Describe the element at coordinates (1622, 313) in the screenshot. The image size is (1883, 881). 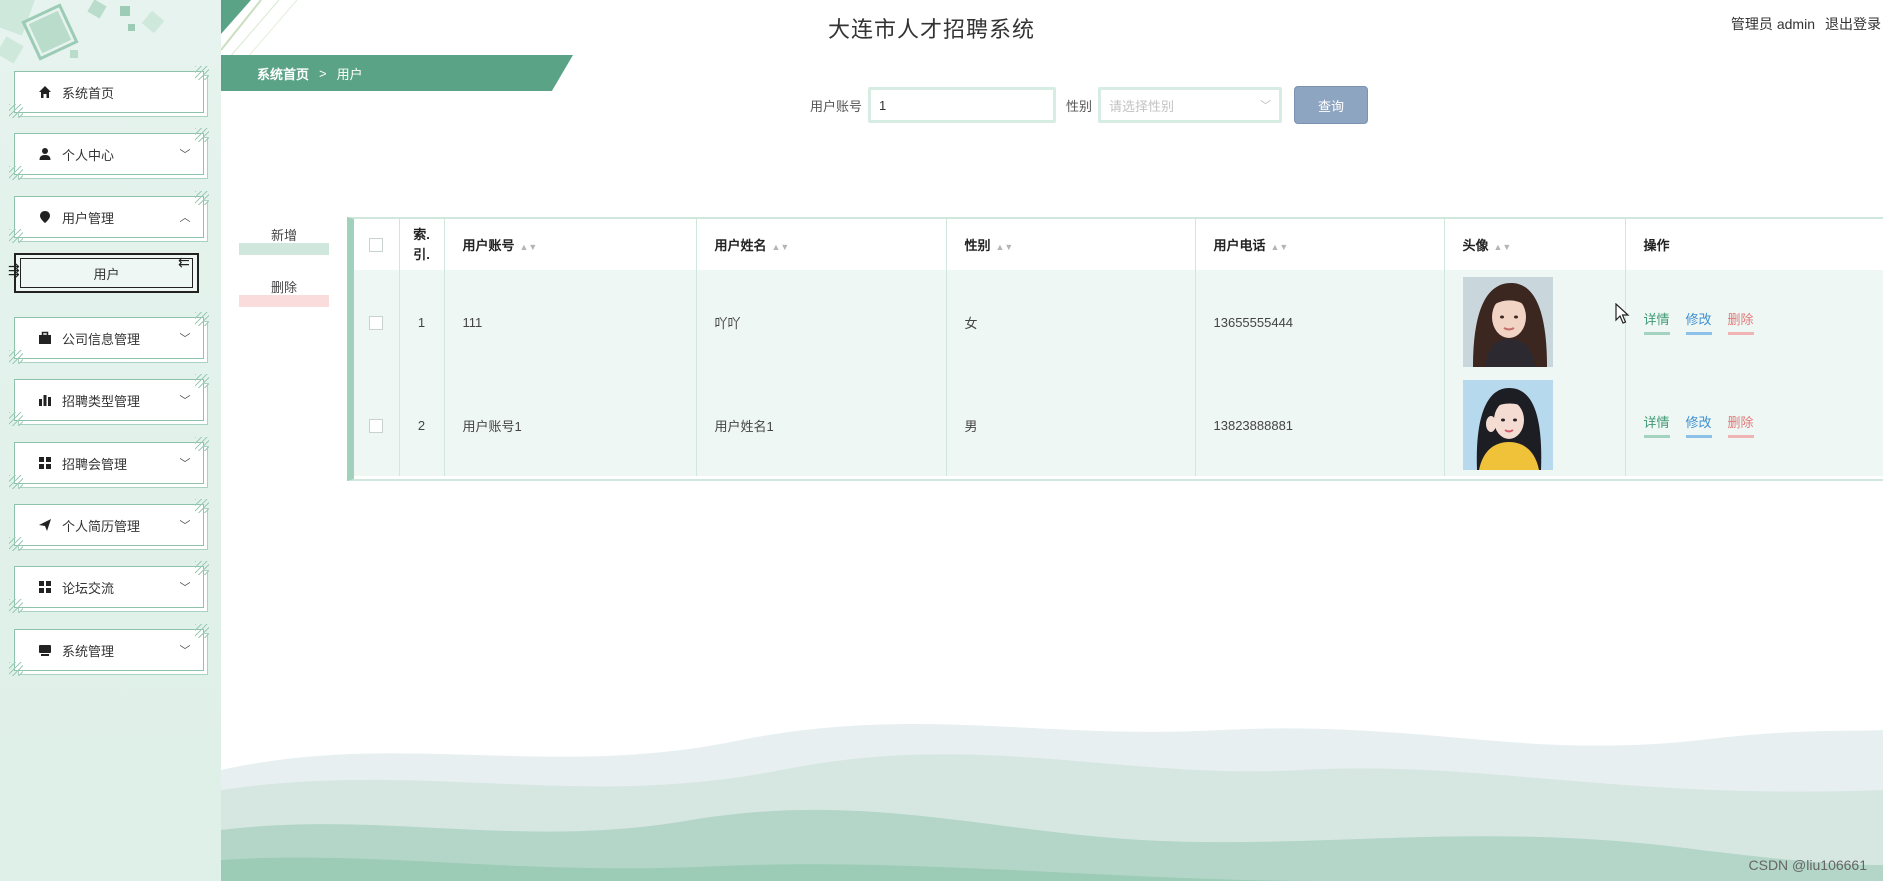
I see `mouse-cursor-icon` at that location.